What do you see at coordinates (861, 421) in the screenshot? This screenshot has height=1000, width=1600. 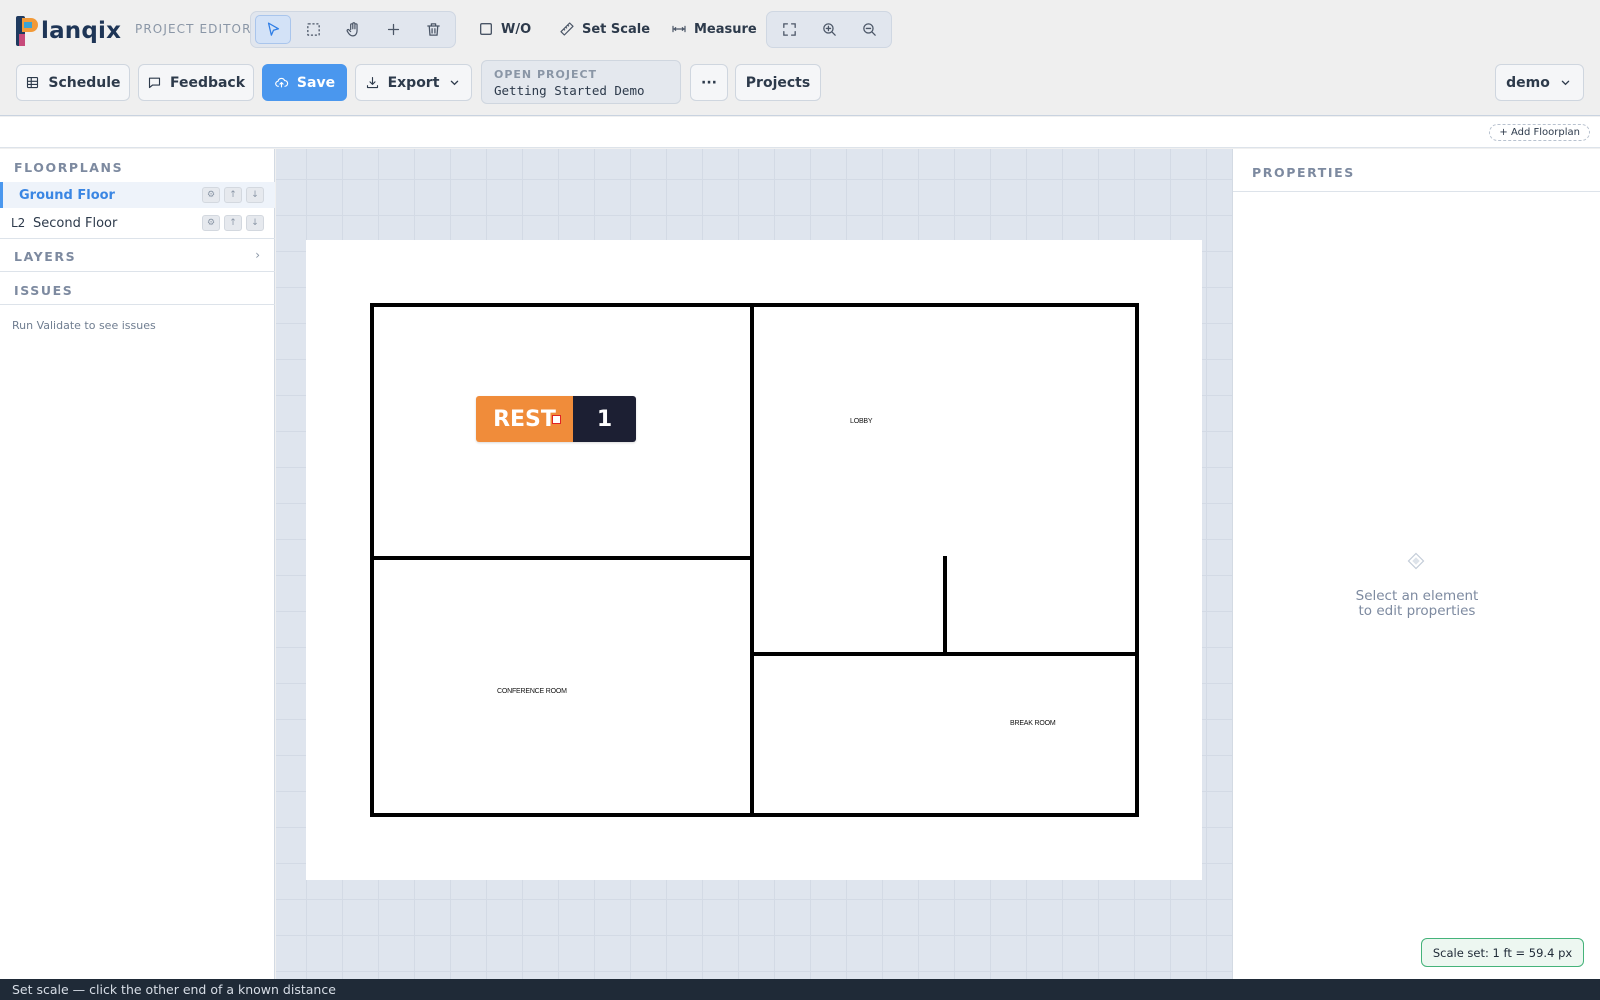 I see `room-label-lobby: LOBBY` at bounding box center [861, 421].